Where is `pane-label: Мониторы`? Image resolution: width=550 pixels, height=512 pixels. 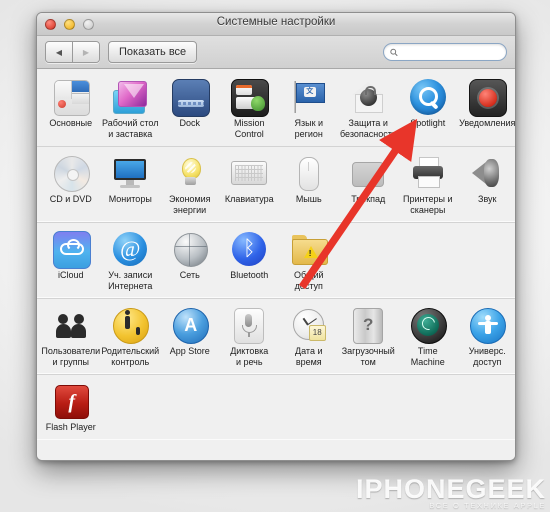
pane-label: Мониторы is located at coordinates (130, 199).